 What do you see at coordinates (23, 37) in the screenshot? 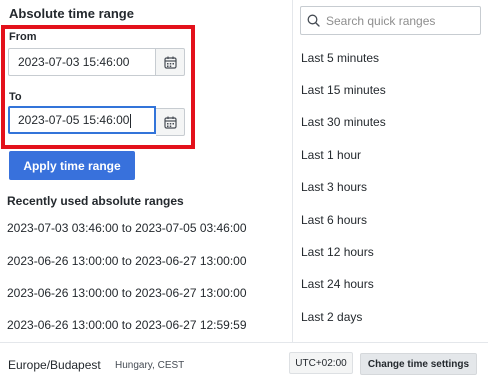
I see `from-label: From` at bounding box center [23, 37].